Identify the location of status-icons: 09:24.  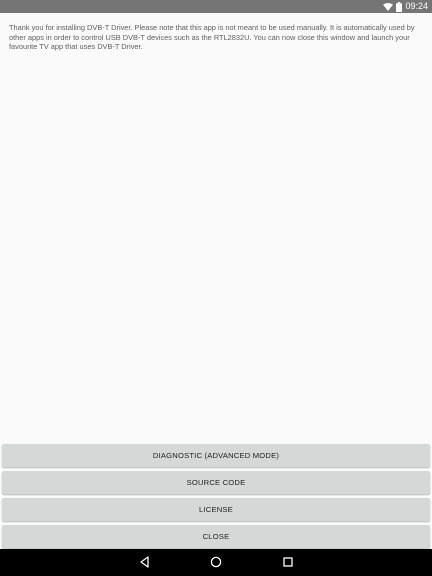
(405, 6).